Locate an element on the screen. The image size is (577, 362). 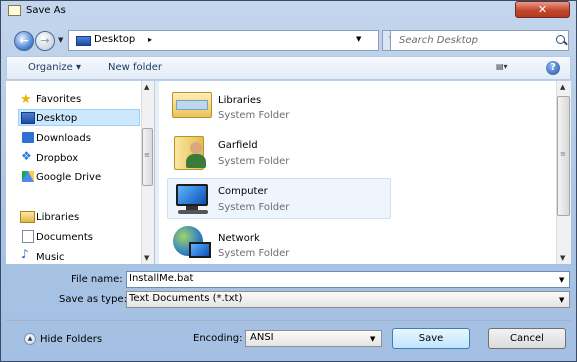
computer-icon is located at coordinates (192, 199).